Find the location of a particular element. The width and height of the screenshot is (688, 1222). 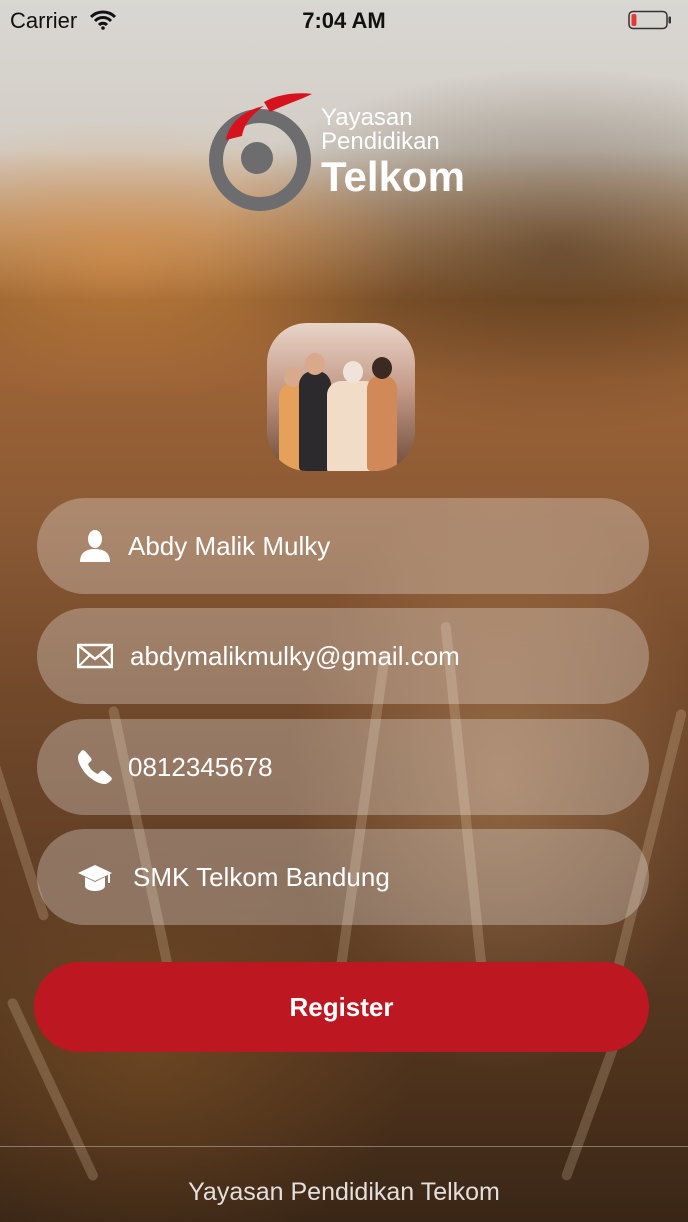

register-button: Register is located at coordinates (341, 1007).